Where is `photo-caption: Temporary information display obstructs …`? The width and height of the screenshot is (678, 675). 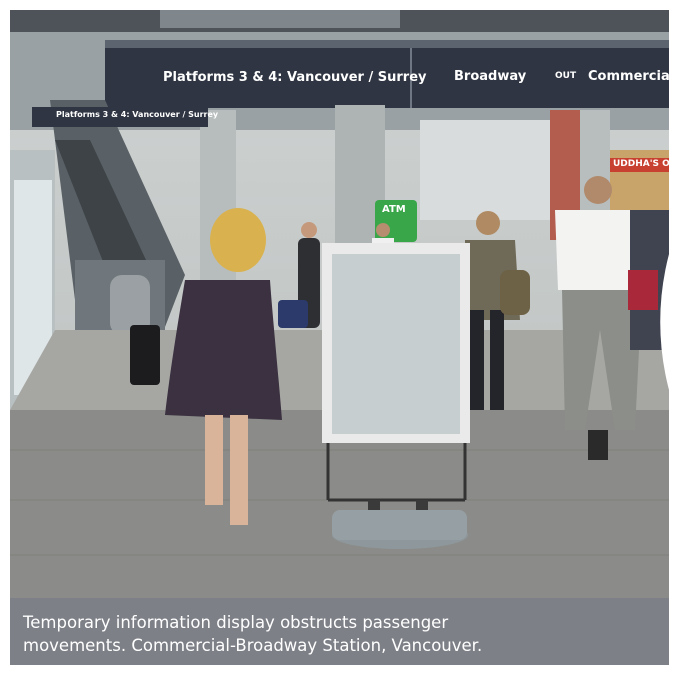
photo-caption: Temporary information display obstructs … is located at coordinates (339, 631).